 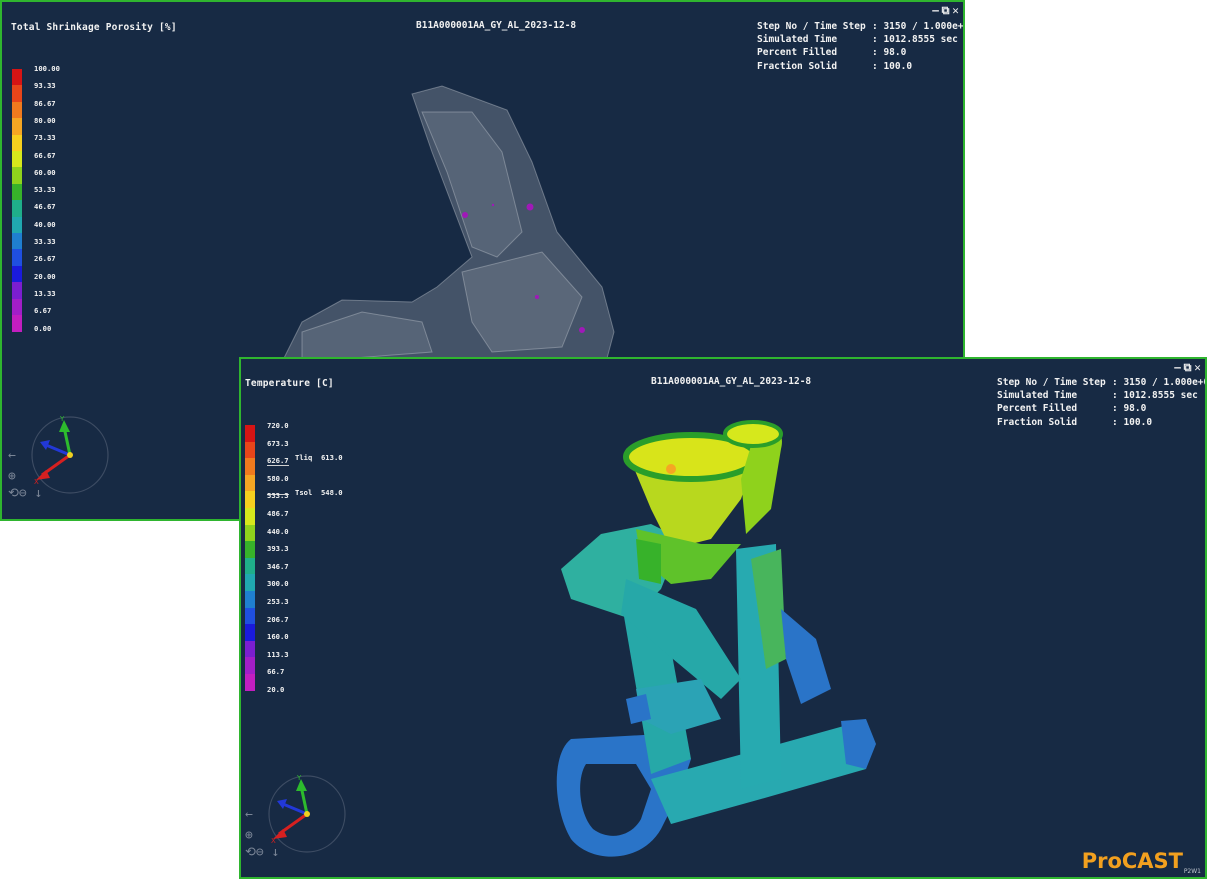 What do you see at coordinates (45, 190) in the screenshot?
I see `legend-label: 53.33` at bounding box center [45, 190].